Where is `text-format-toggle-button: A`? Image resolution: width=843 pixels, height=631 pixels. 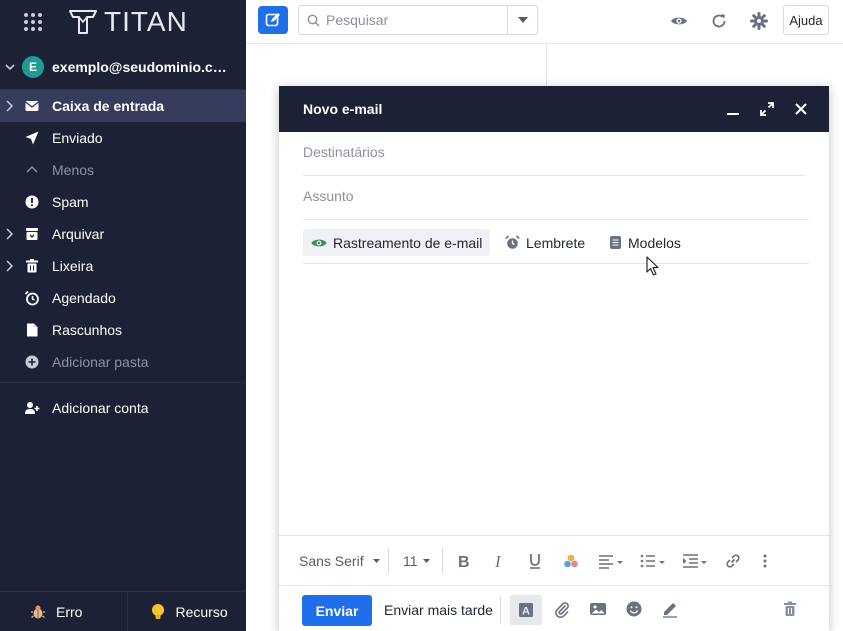
text-format-toggle-button: A is located at coordinates (526, 610).